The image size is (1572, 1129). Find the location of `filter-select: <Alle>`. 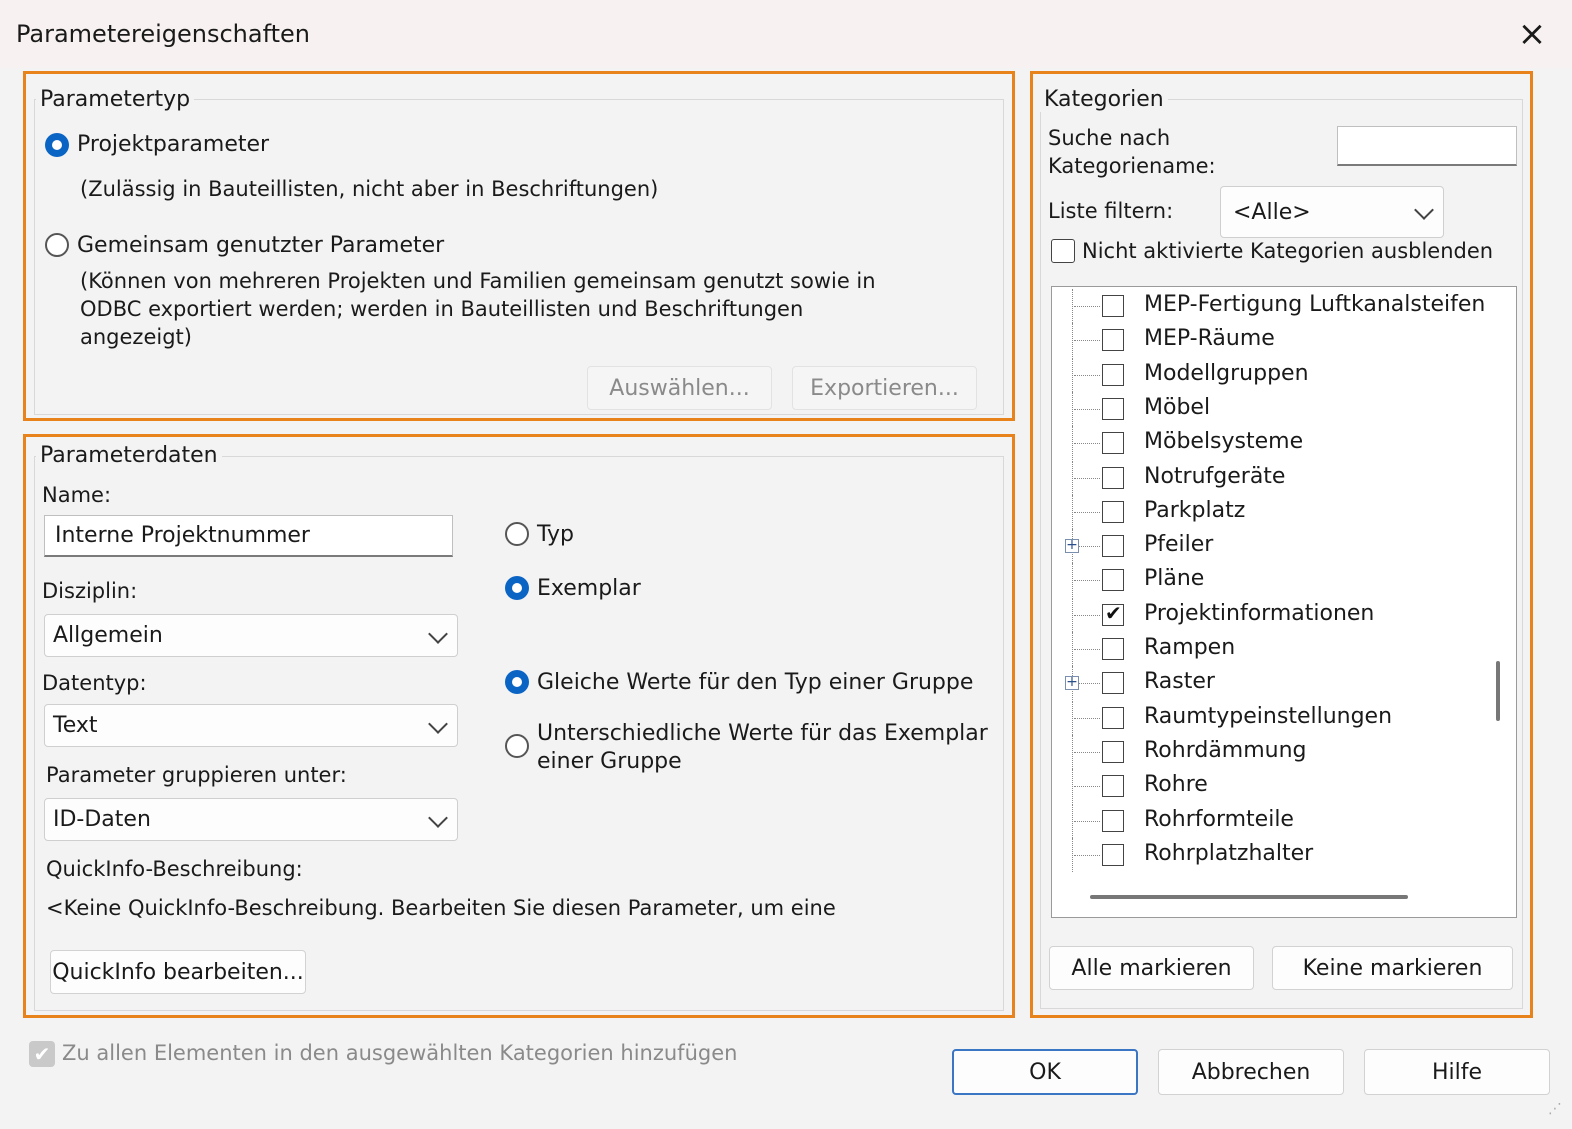

filter-select: <Alle> is located at coordinates (1332, 212).